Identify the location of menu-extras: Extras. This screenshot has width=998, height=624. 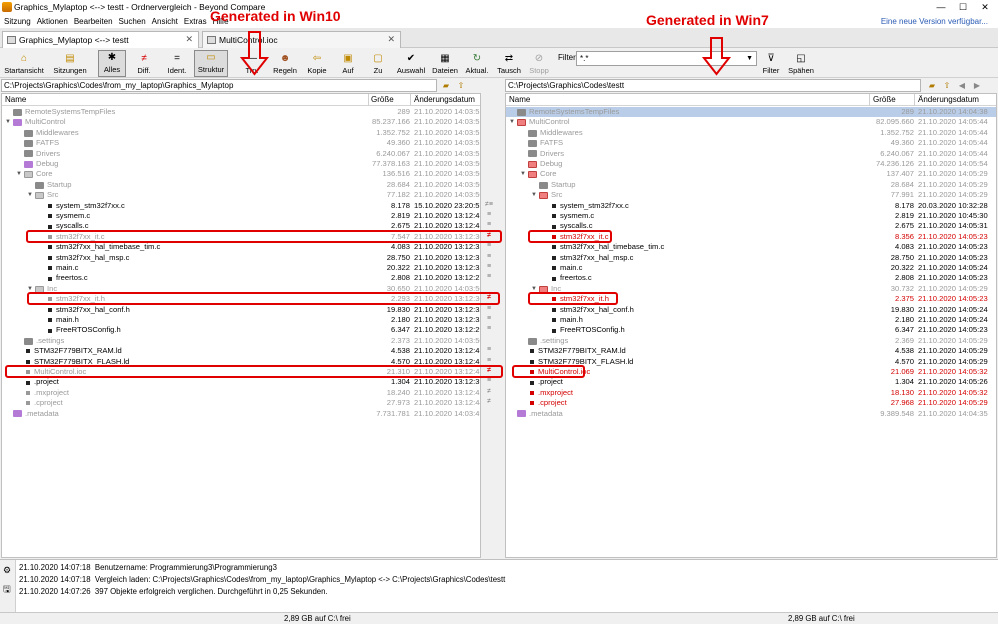
(195, 21).